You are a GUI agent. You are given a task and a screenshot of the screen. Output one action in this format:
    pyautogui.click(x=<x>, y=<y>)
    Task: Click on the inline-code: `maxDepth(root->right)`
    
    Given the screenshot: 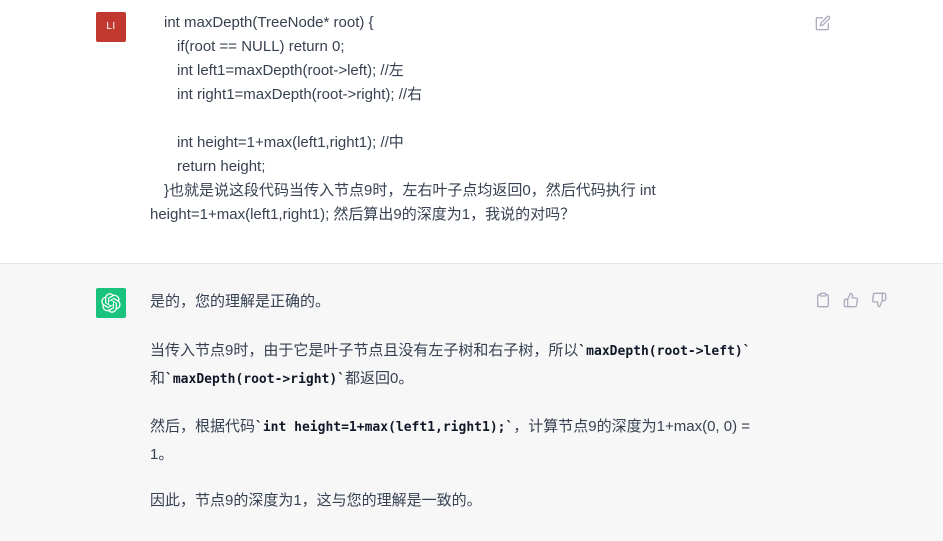 What is the action you would take?
    pyautogui.click(x=255, y=379)
    